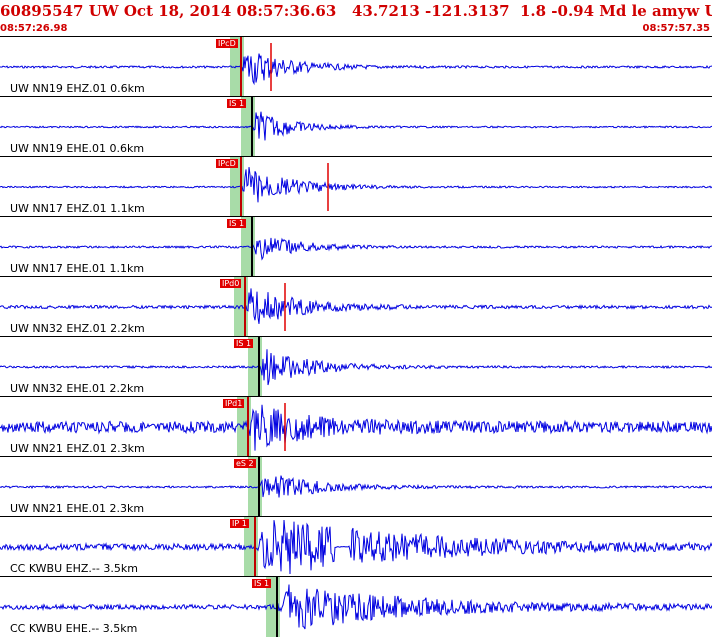 The image size is (712, 638). Describe the element at coordinates (356, 546) in the screenshot. I see `trace-row: IP 1 CC KWBU EHZ.-- 3.5km` at that location.